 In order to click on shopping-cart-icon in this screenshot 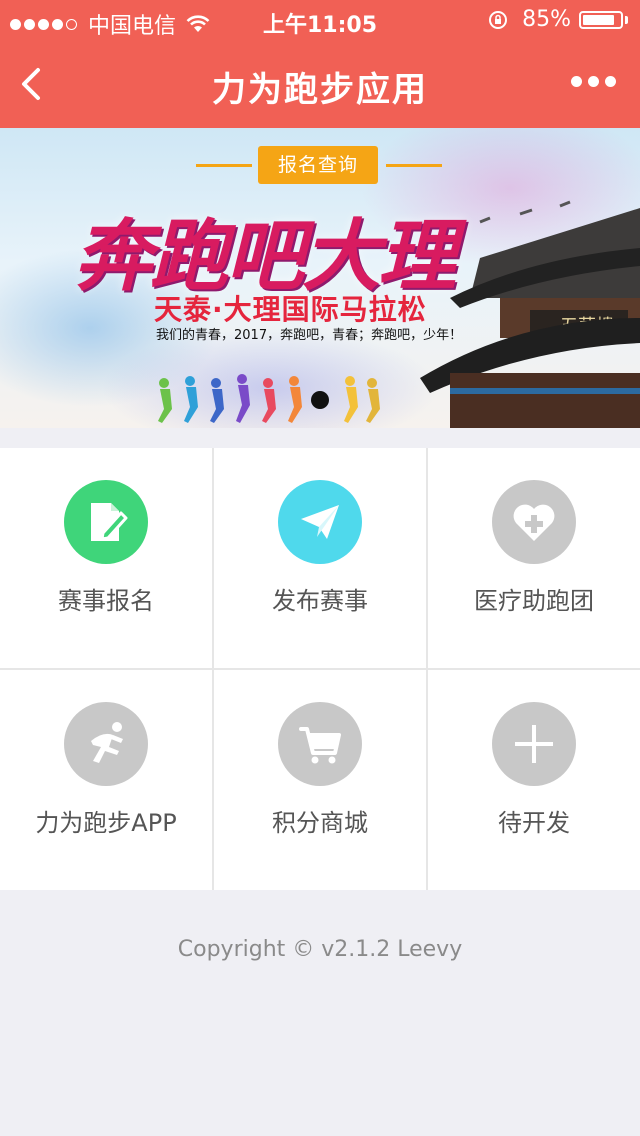, I will do `click(320, 745)`.